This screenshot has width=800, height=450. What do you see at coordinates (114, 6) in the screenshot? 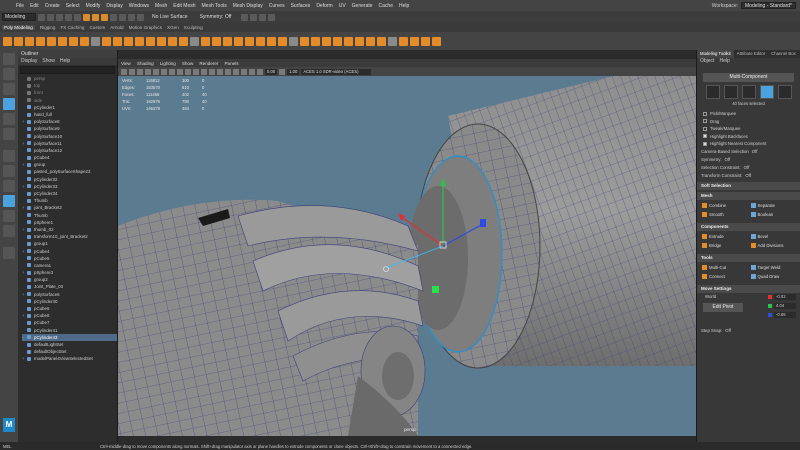
I see `menu-item-display: Display` at bounding box center [114, 6].